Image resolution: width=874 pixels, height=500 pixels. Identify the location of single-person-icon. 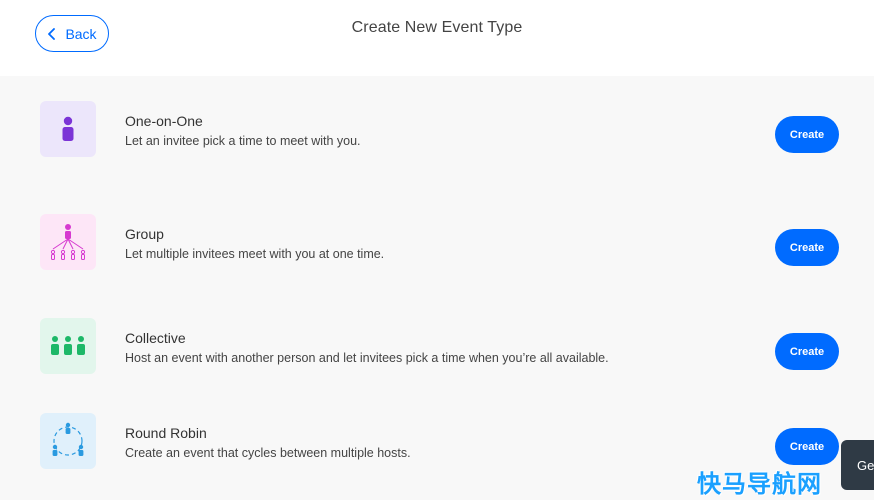
(68, 128).